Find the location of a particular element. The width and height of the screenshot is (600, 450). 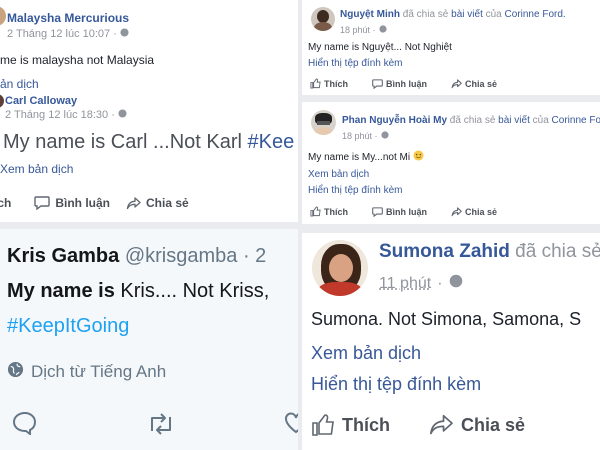

post2-attachment-link: Hiển thị tệp đính kèm is located at coordinates (355, 190).